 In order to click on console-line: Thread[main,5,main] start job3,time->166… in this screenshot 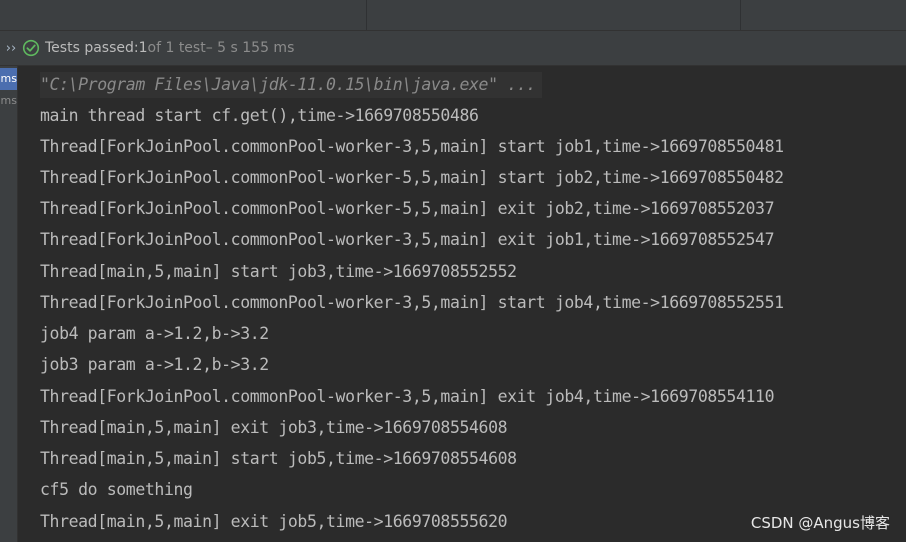, I will do `click(278, 271)`.